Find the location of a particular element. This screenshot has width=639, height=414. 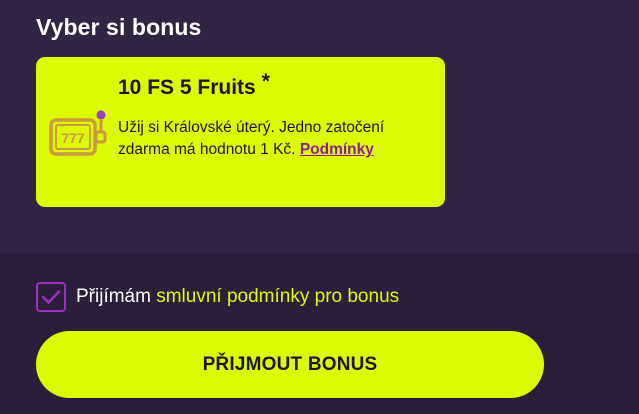

accept-terms-label: Přijímám smluvní podmínky pro bonus is located at coordinates (237, 297).